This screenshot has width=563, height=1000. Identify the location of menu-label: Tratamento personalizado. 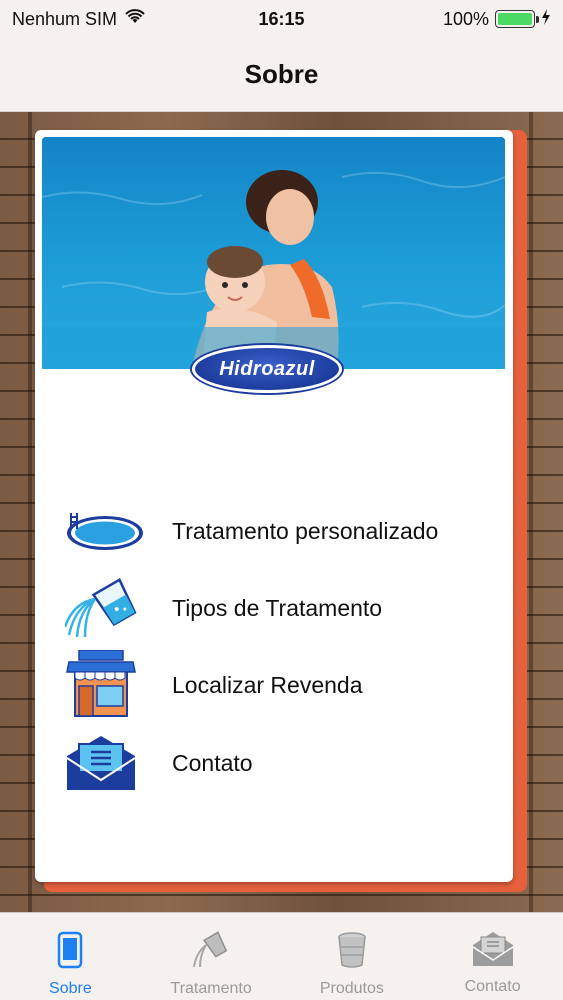
(305, 530).